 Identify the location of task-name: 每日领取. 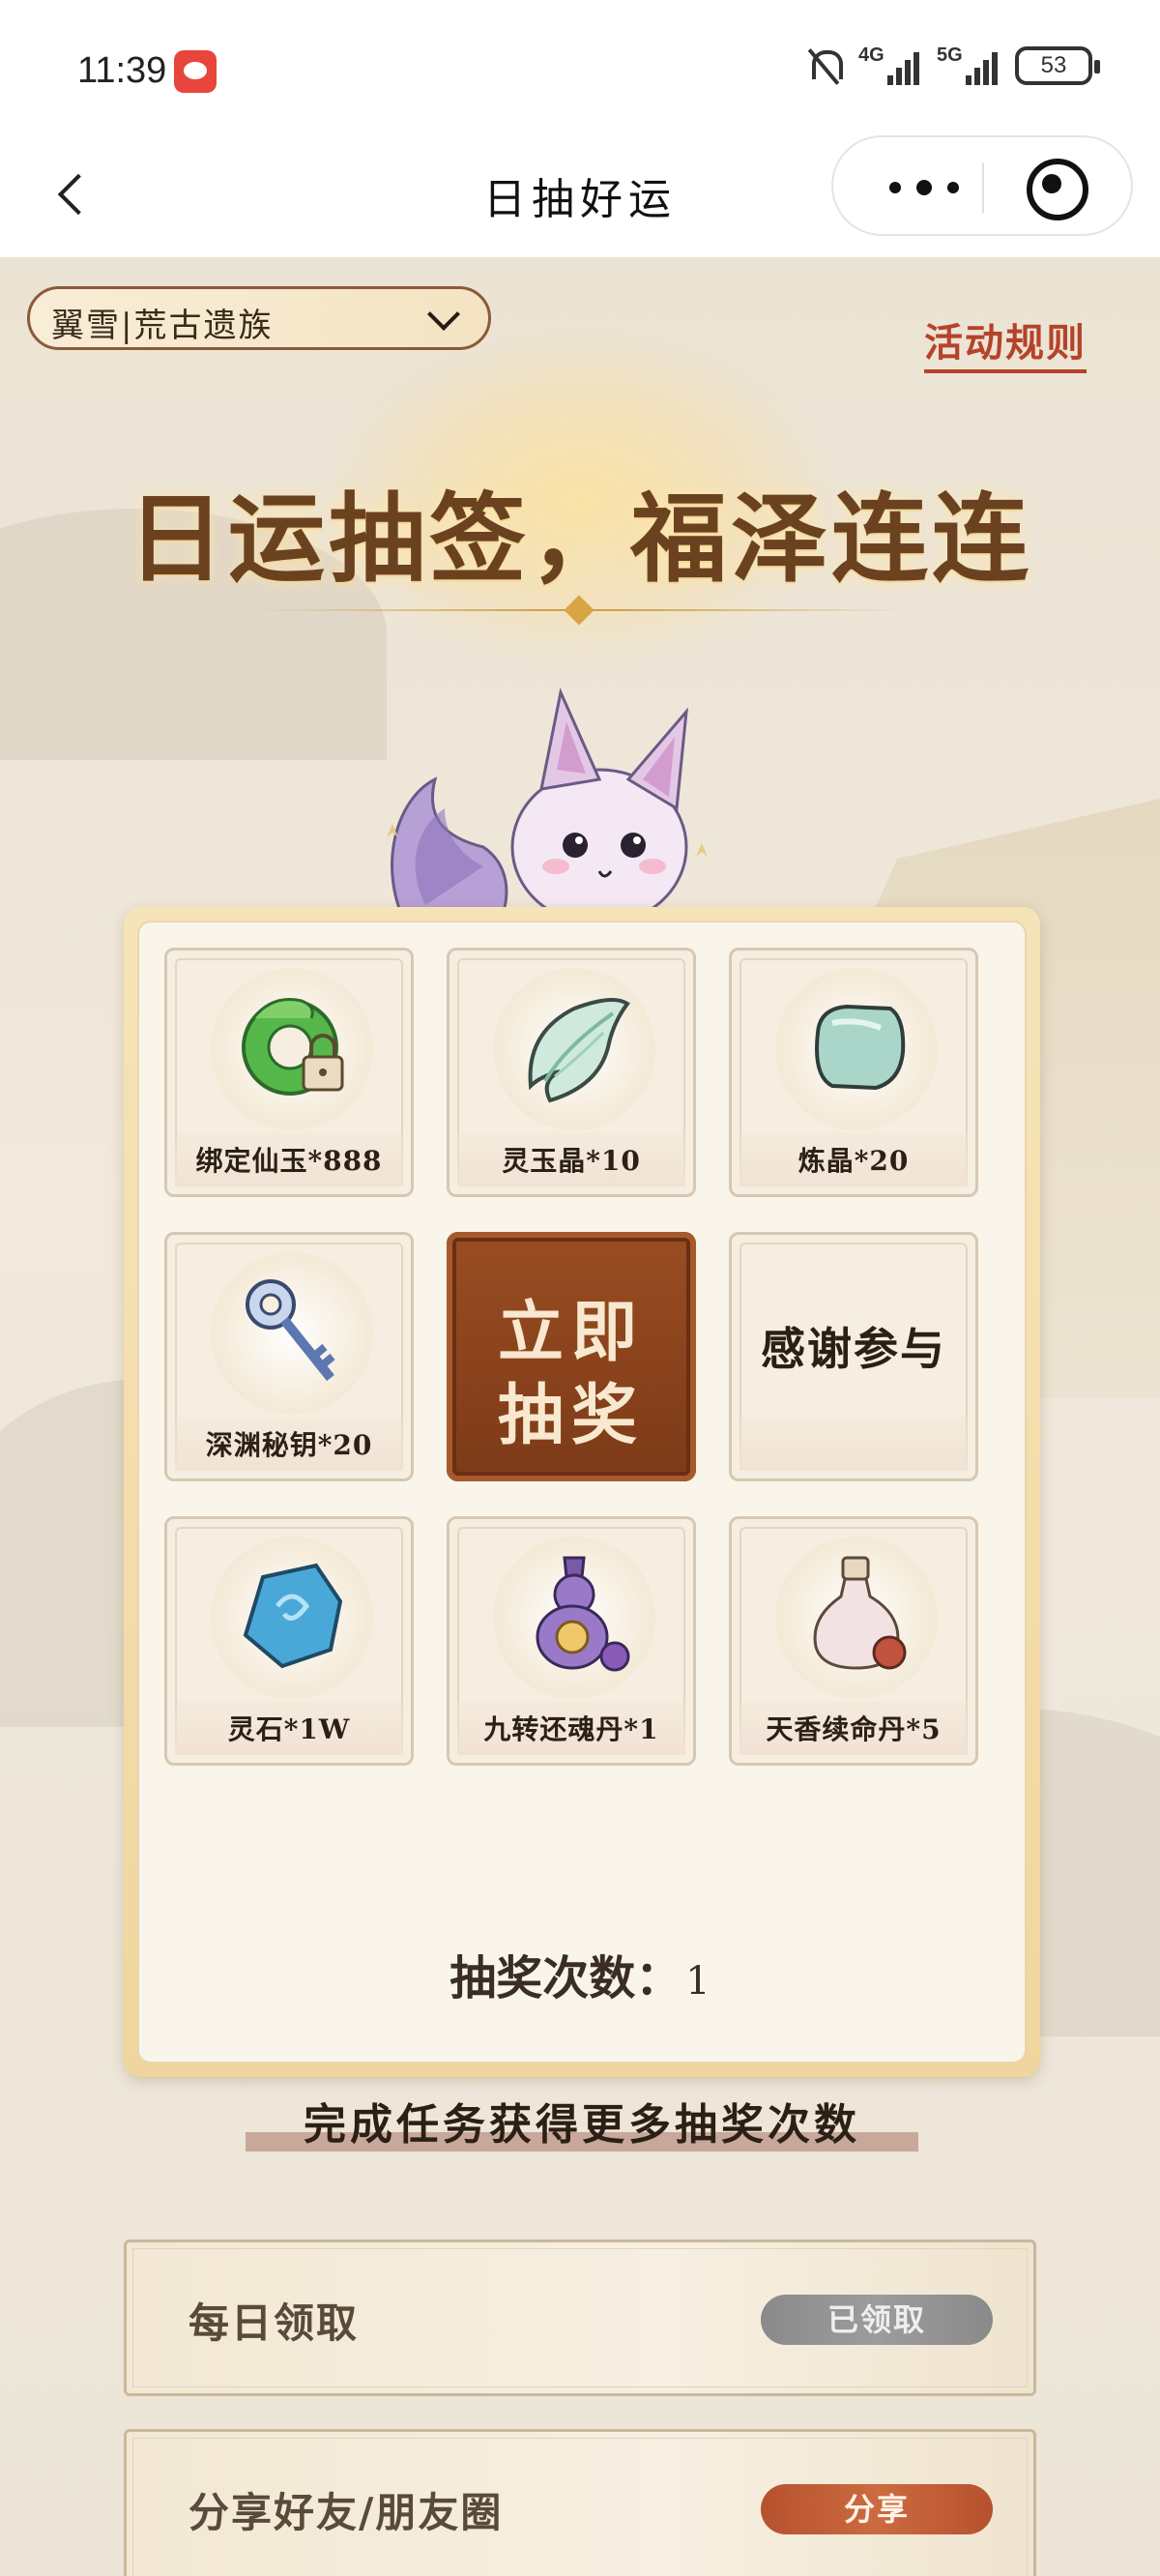
(274, 2323).